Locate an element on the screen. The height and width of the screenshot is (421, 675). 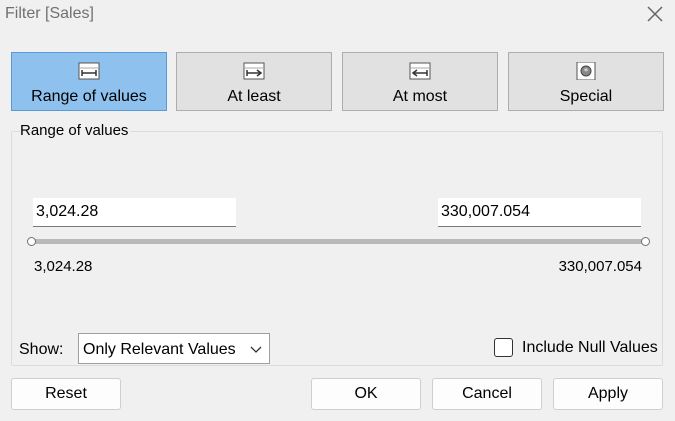
min-slider-handle is located at coordinates (31, 241).